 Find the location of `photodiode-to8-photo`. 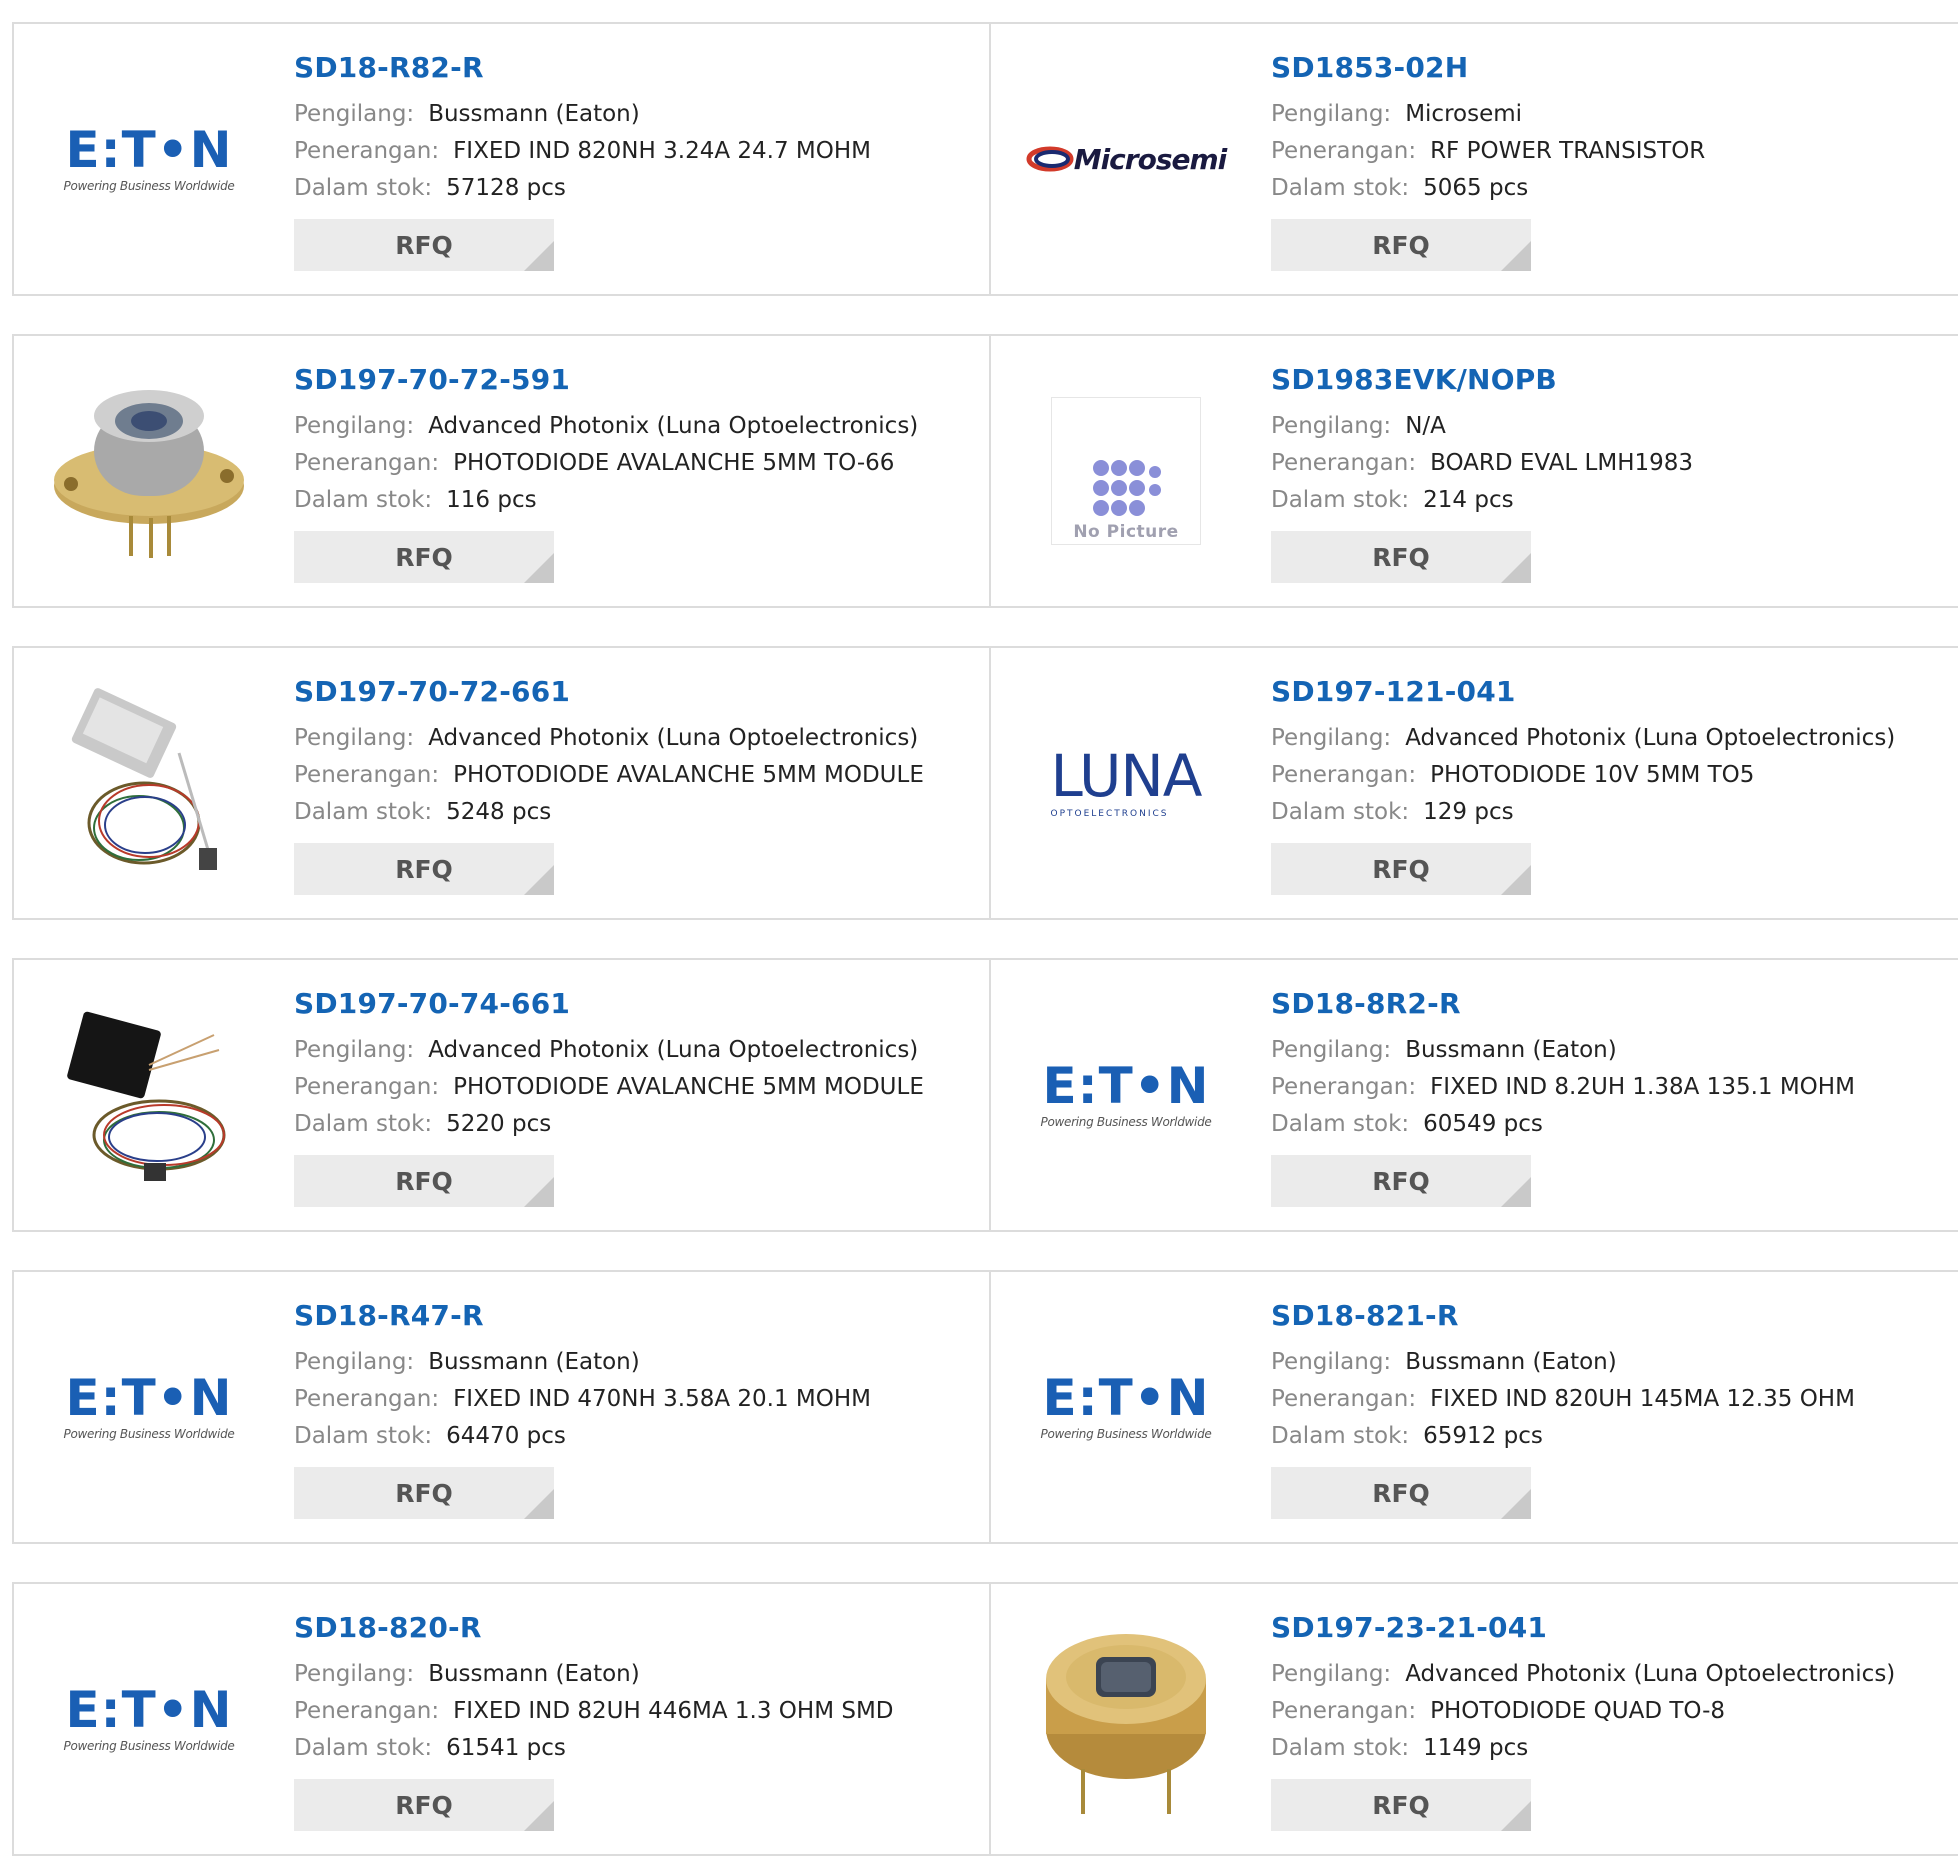

photodiode-to8-photo is located at coordinates (1126, 1719).